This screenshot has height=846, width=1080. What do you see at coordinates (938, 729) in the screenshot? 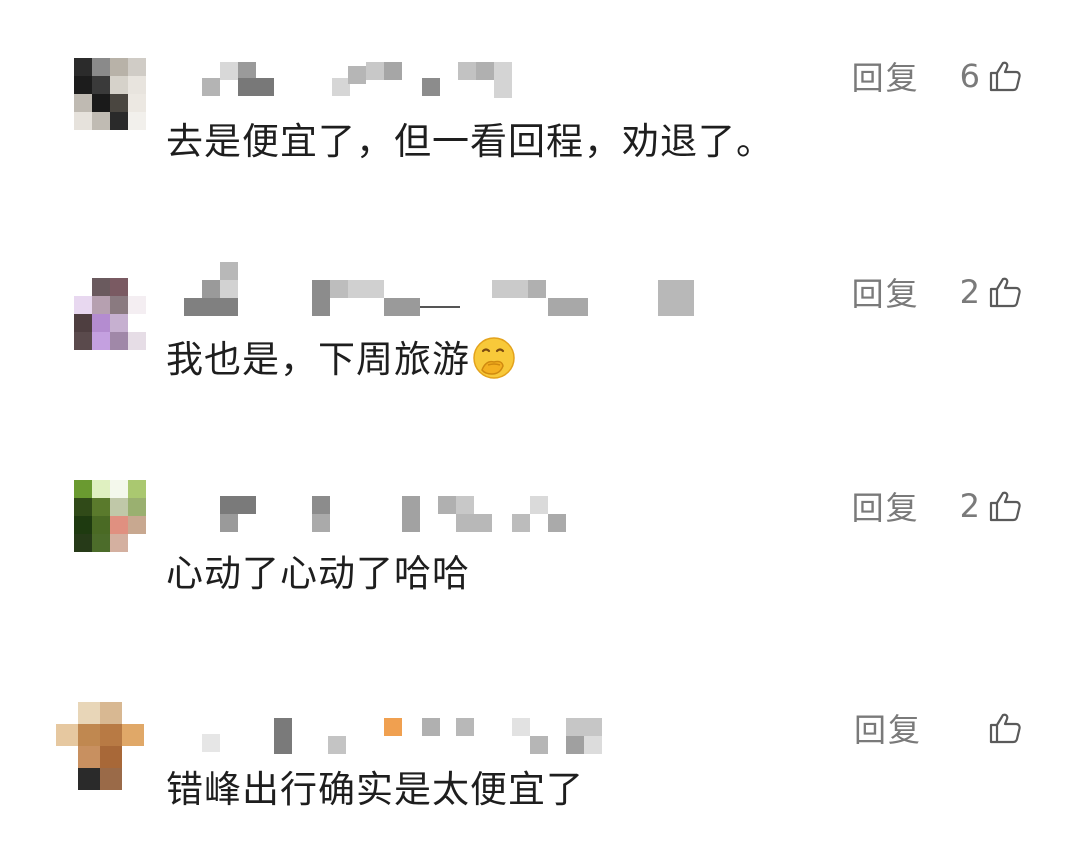
I see `comment-actions: 回复` at bounding box center [938, 729].